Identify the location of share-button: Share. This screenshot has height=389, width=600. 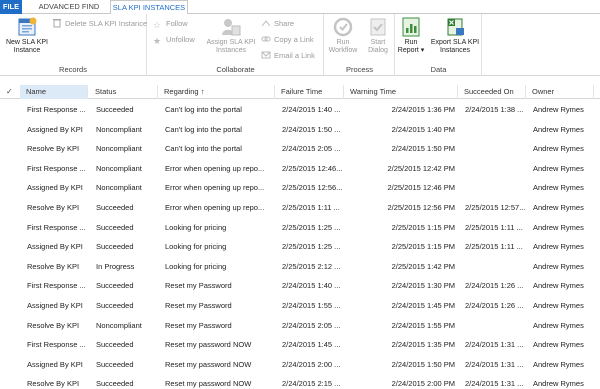
(277, 23).